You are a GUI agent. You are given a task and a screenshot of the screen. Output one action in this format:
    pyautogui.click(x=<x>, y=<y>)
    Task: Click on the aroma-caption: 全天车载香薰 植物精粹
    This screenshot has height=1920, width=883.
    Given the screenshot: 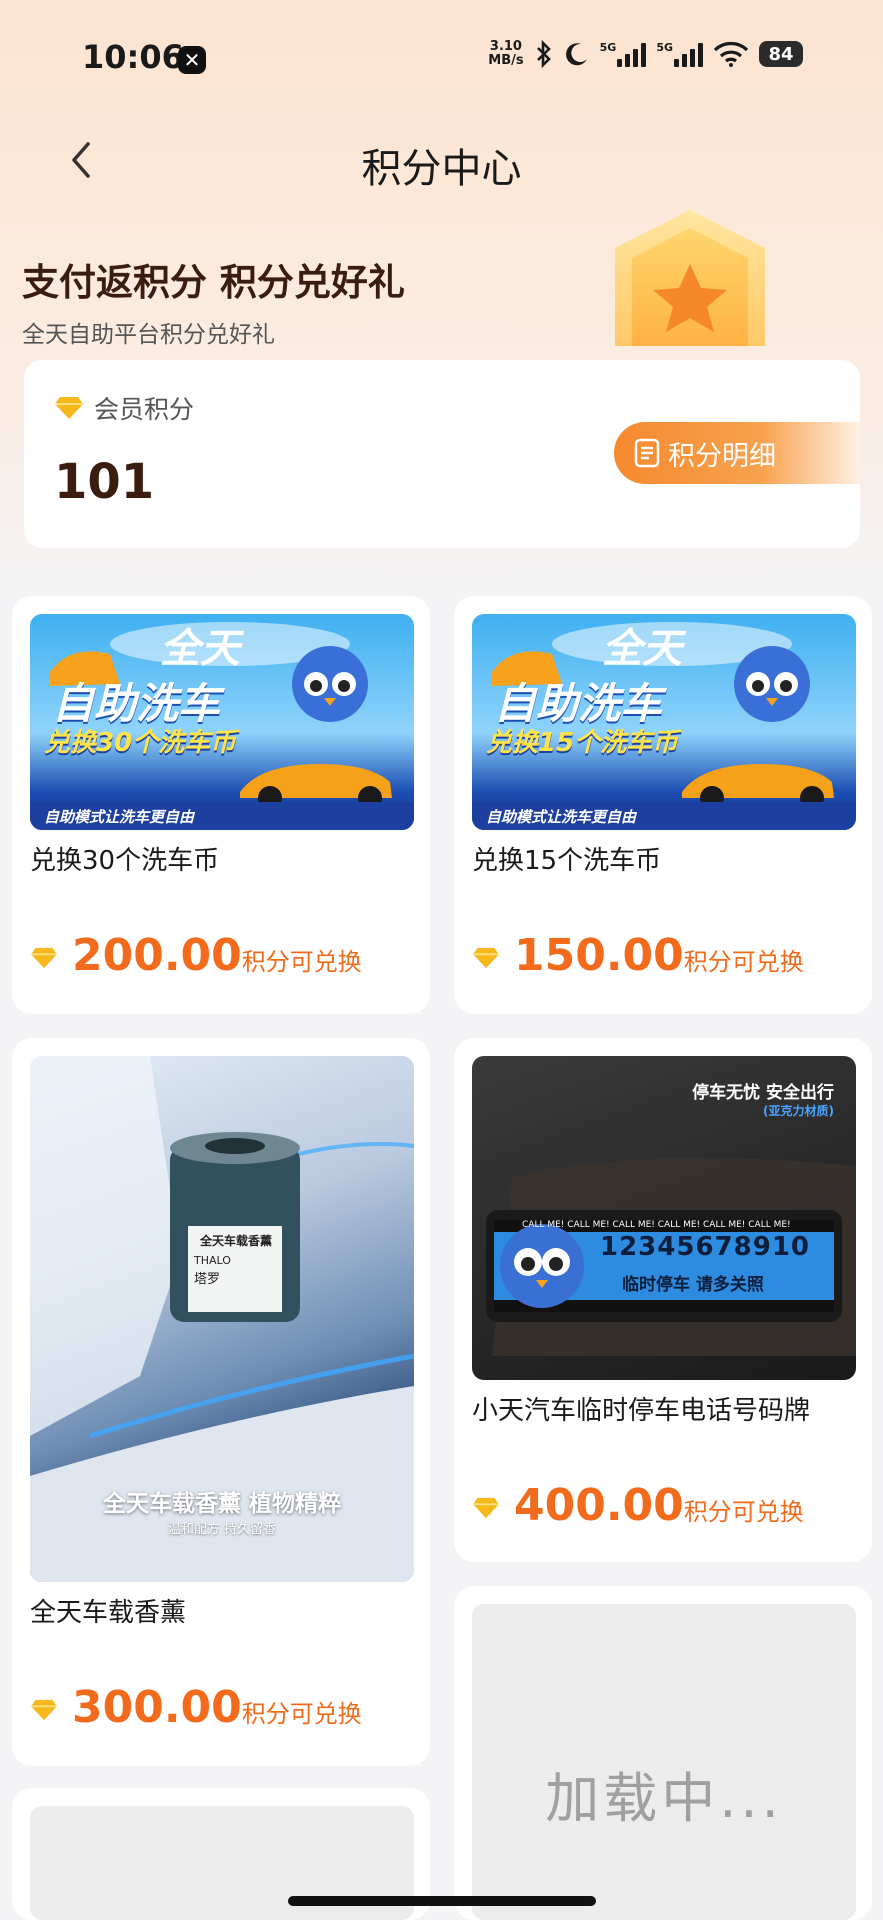 What is the action you would take?
    pyautogui.click(x=221, y=1504)
    